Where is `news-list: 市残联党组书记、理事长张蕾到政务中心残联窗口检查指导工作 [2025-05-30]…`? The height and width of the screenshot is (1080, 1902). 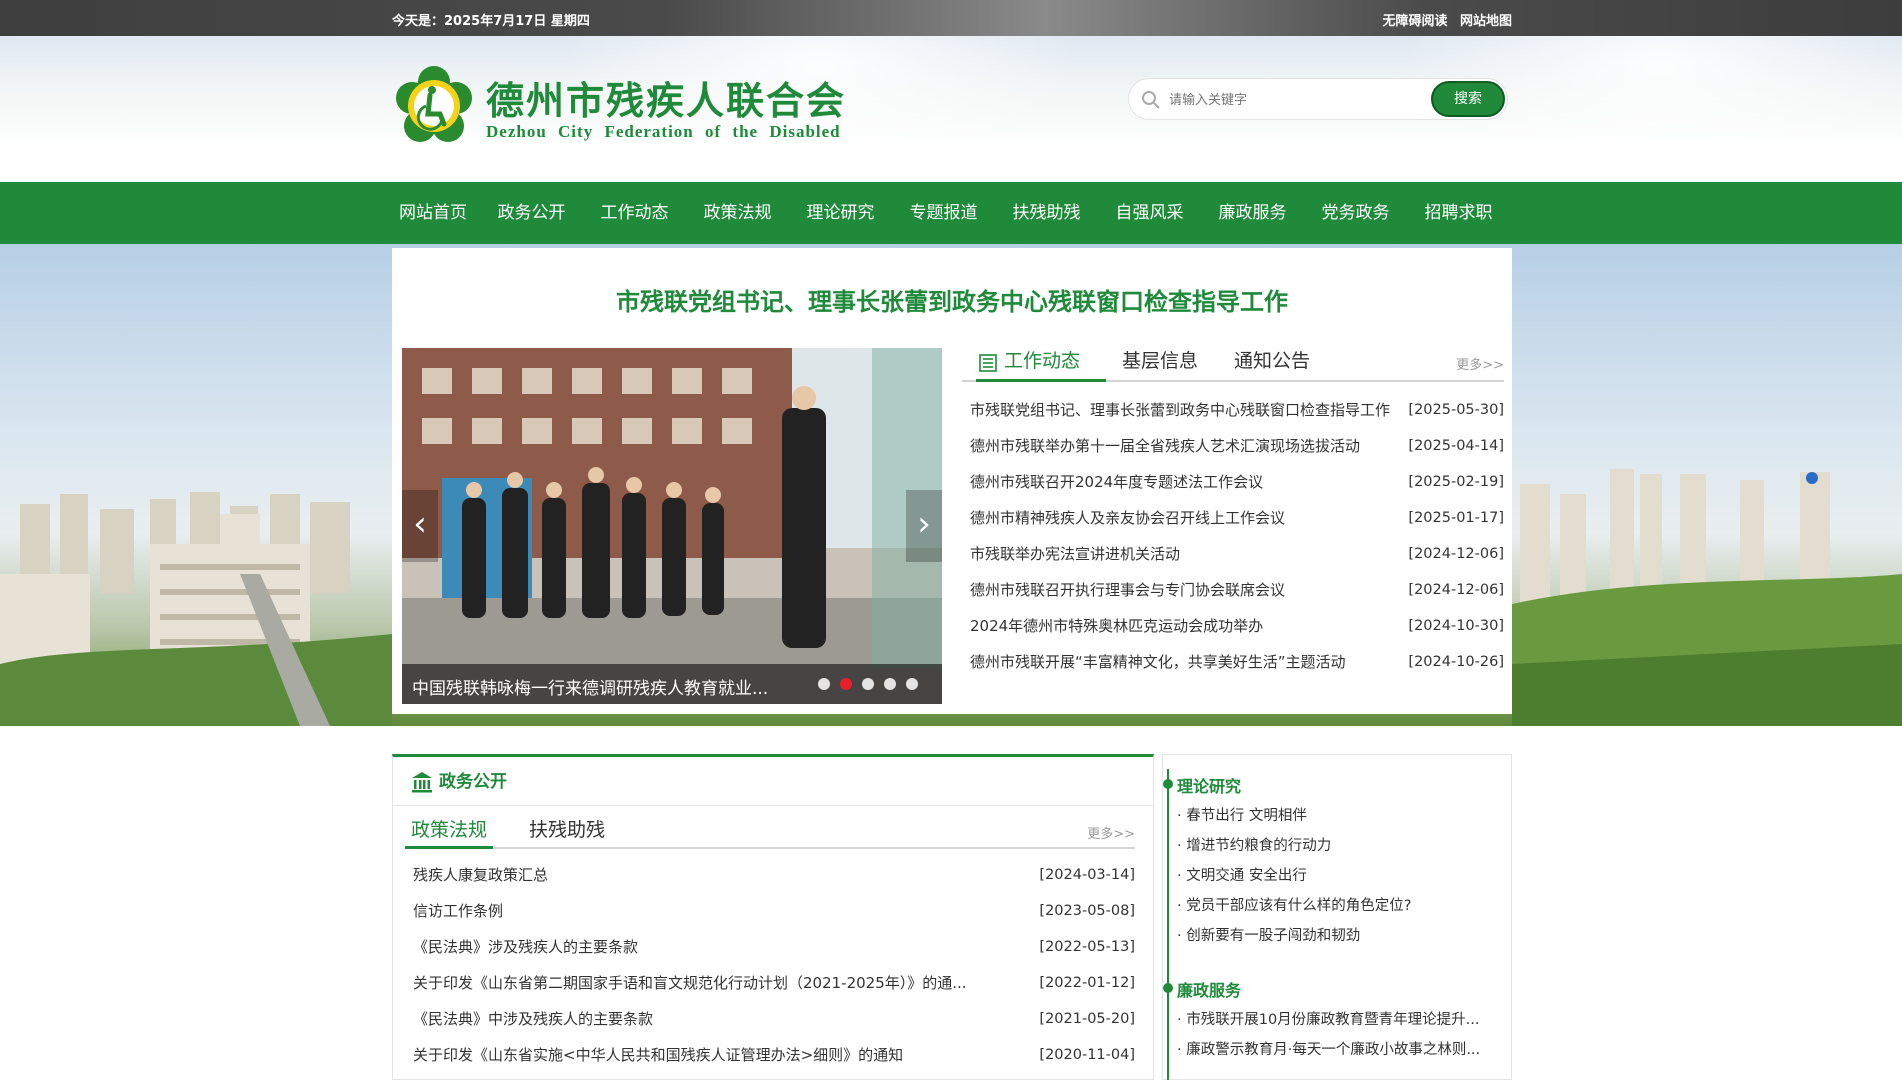 news-list: 市残联党组书记、理事长张蕾到政务中心残联窗口检查指导工作 [2025-05-30]… is located at coordinates (1233, 536).